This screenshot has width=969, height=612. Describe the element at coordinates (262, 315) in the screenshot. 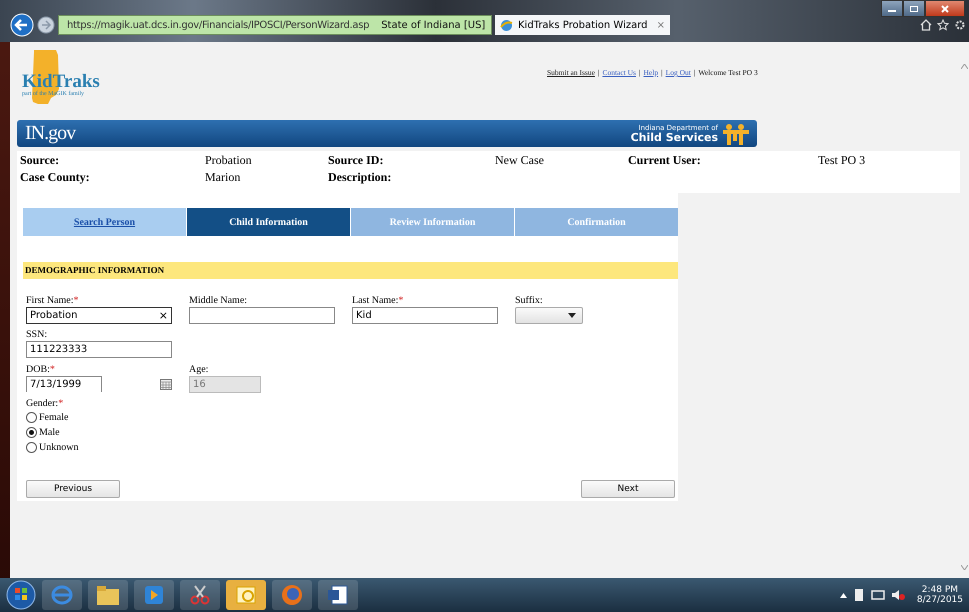

I see `text-field` at that location.